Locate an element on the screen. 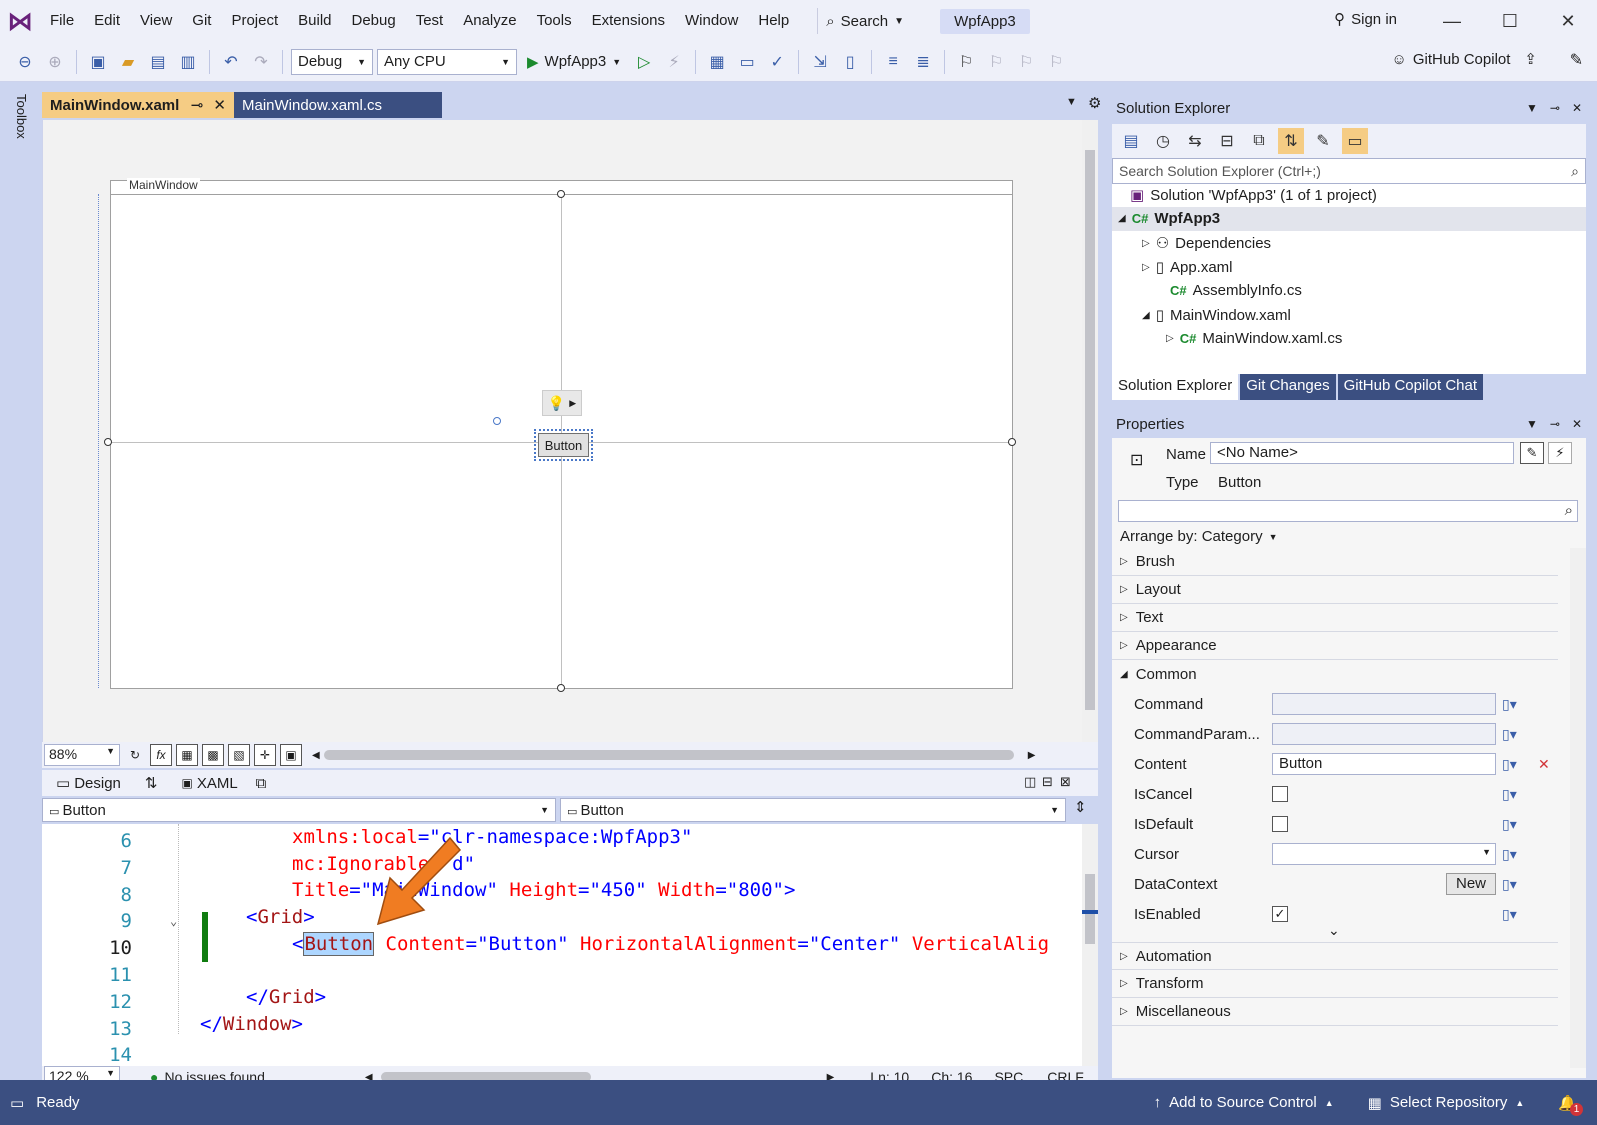 This screenshot has height=1125, width=1597. spellcheck-icon: ✓ is located at coordinates (777, 62).